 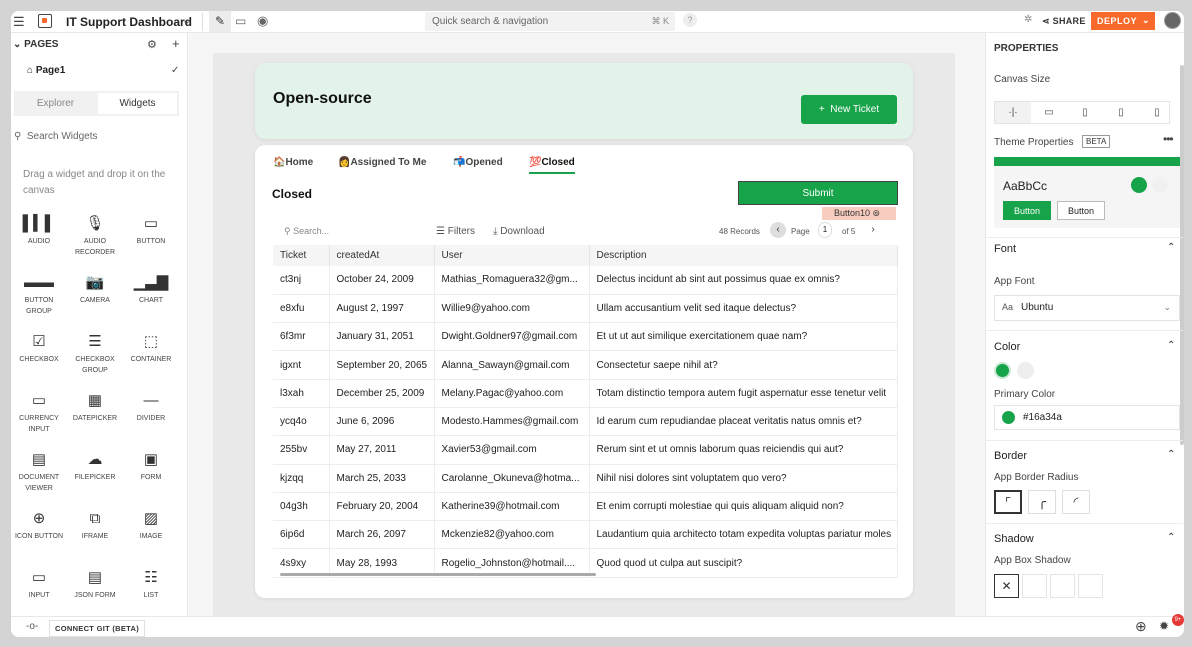 I want to click on table-cell: Alanna_Sawayn@gmail.com, so click(x=512, y=365).